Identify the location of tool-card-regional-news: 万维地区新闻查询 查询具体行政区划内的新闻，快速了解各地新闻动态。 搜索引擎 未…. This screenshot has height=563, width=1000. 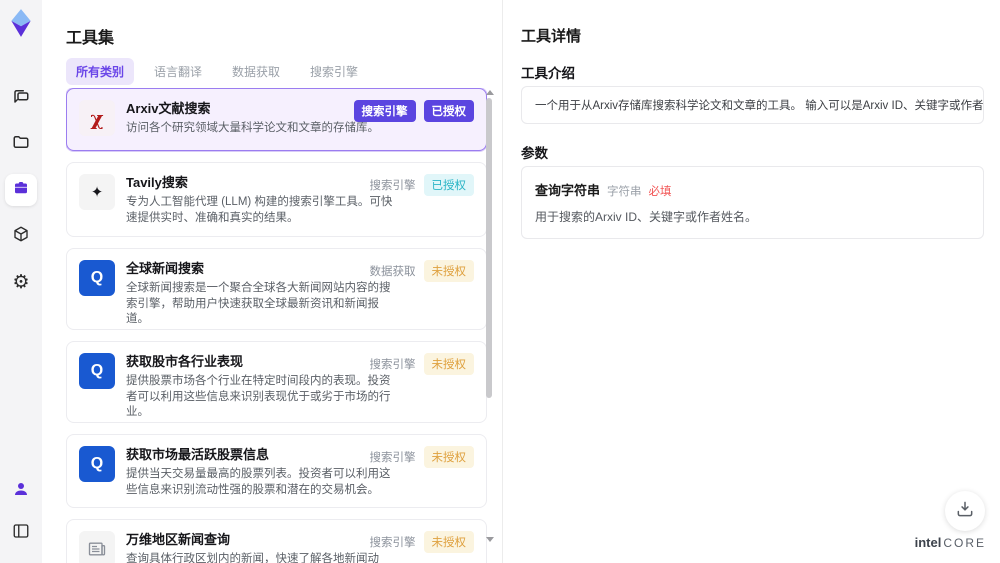
(276, 541).